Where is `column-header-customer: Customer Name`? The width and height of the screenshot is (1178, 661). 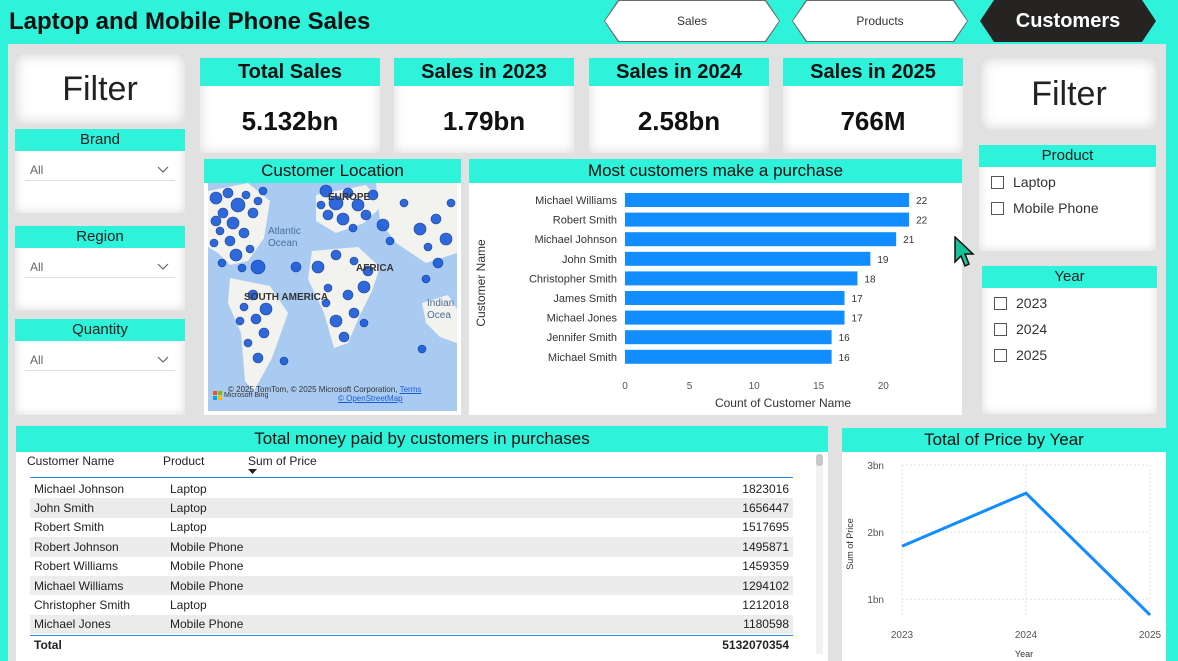
column-header-customer: Customer Name is located at coordinates (70, 461).